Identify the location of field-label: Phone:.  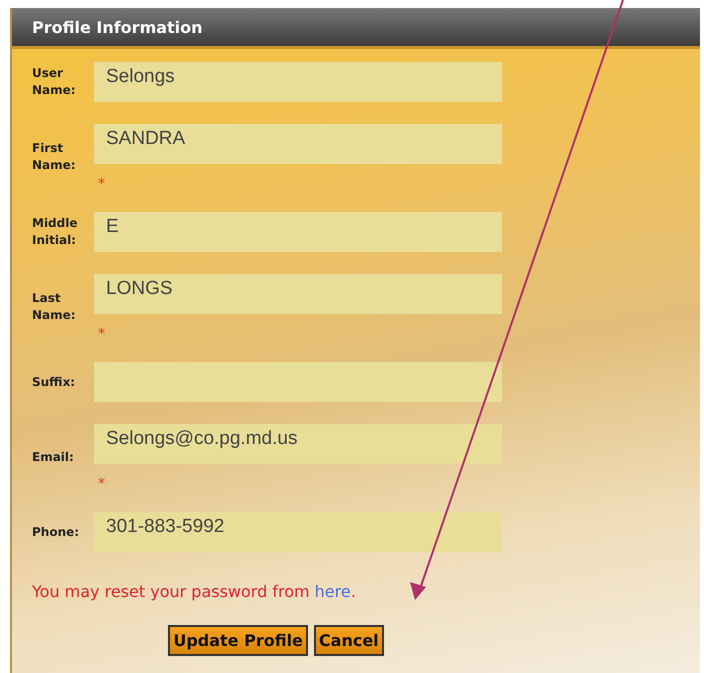
(56, 532).